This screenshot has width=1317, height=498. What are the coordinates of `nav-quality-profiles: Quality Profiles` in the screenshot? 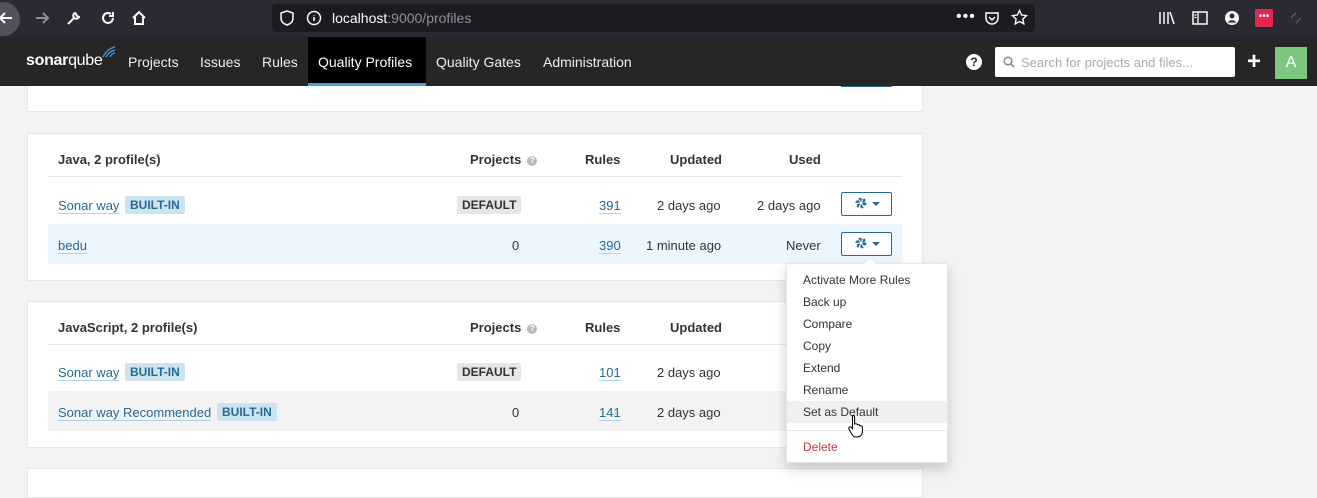 It's located at (367, 61).